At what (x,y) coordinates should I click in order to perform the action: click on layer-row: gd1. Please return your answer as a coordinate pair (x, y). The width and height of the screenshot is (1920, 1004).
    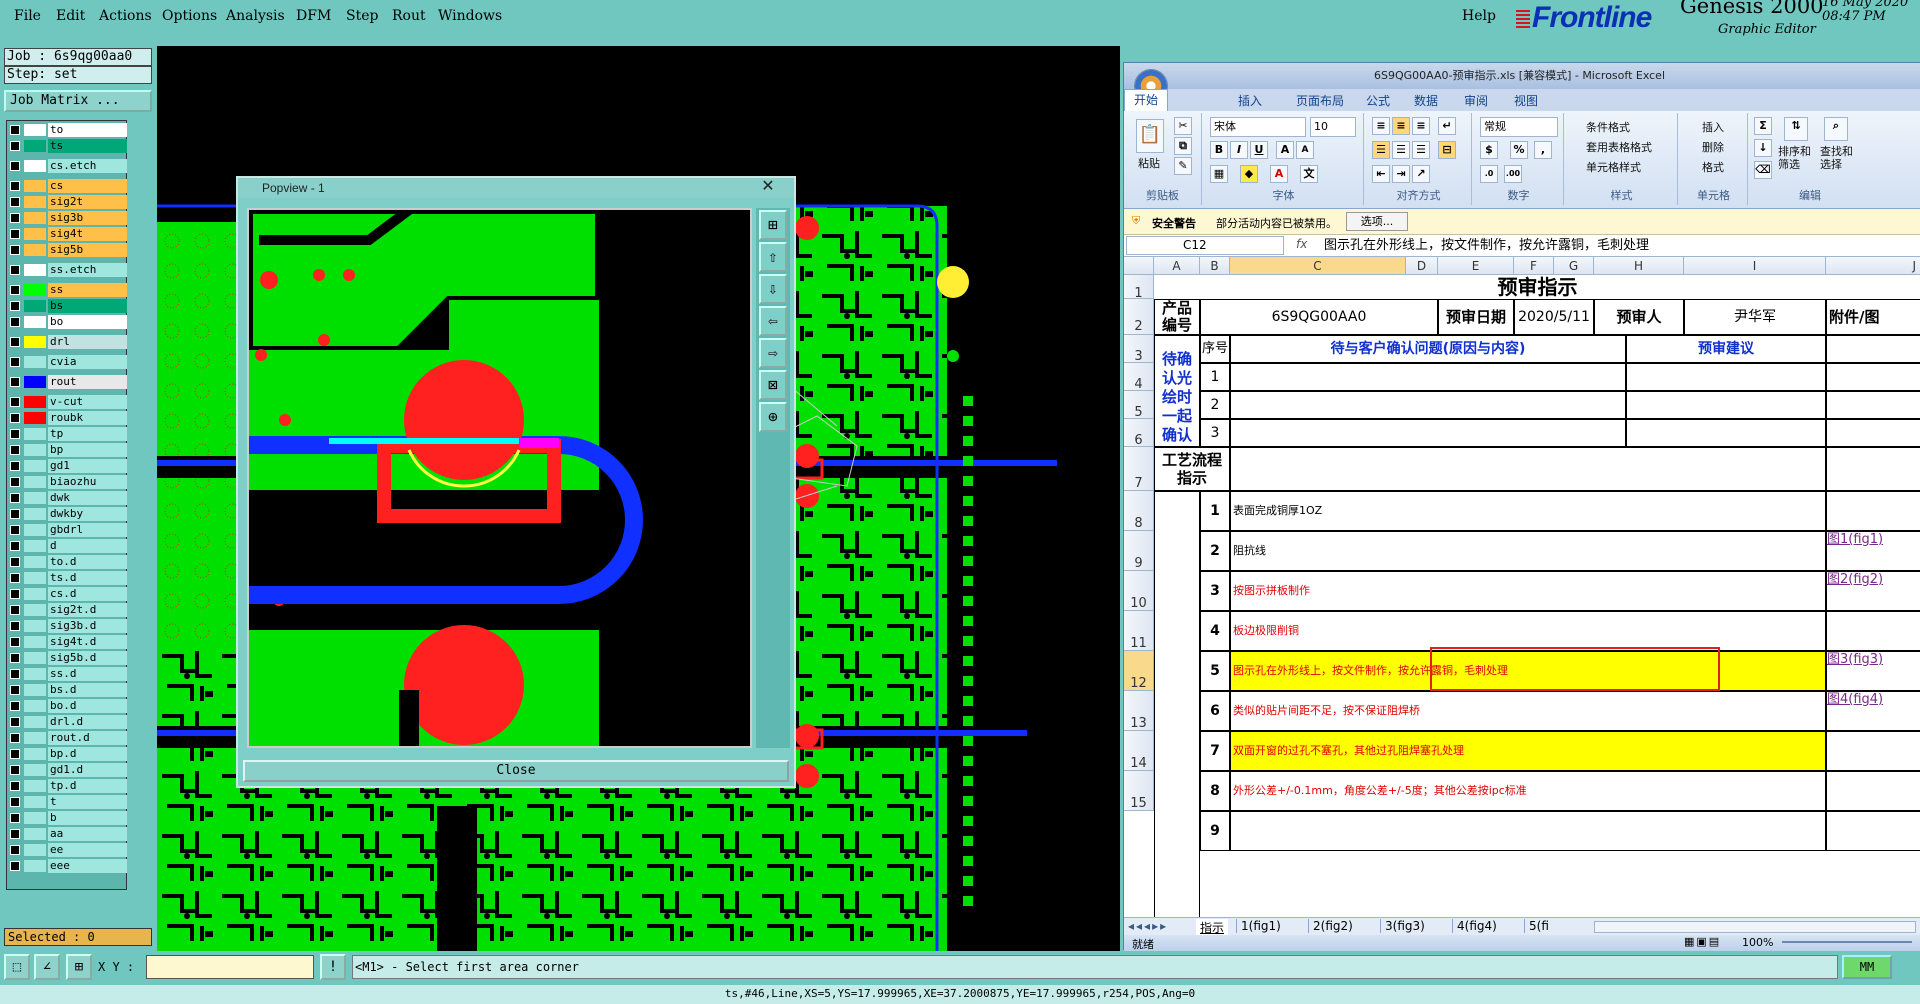
    Looking at the image, I should click on (67, 466).